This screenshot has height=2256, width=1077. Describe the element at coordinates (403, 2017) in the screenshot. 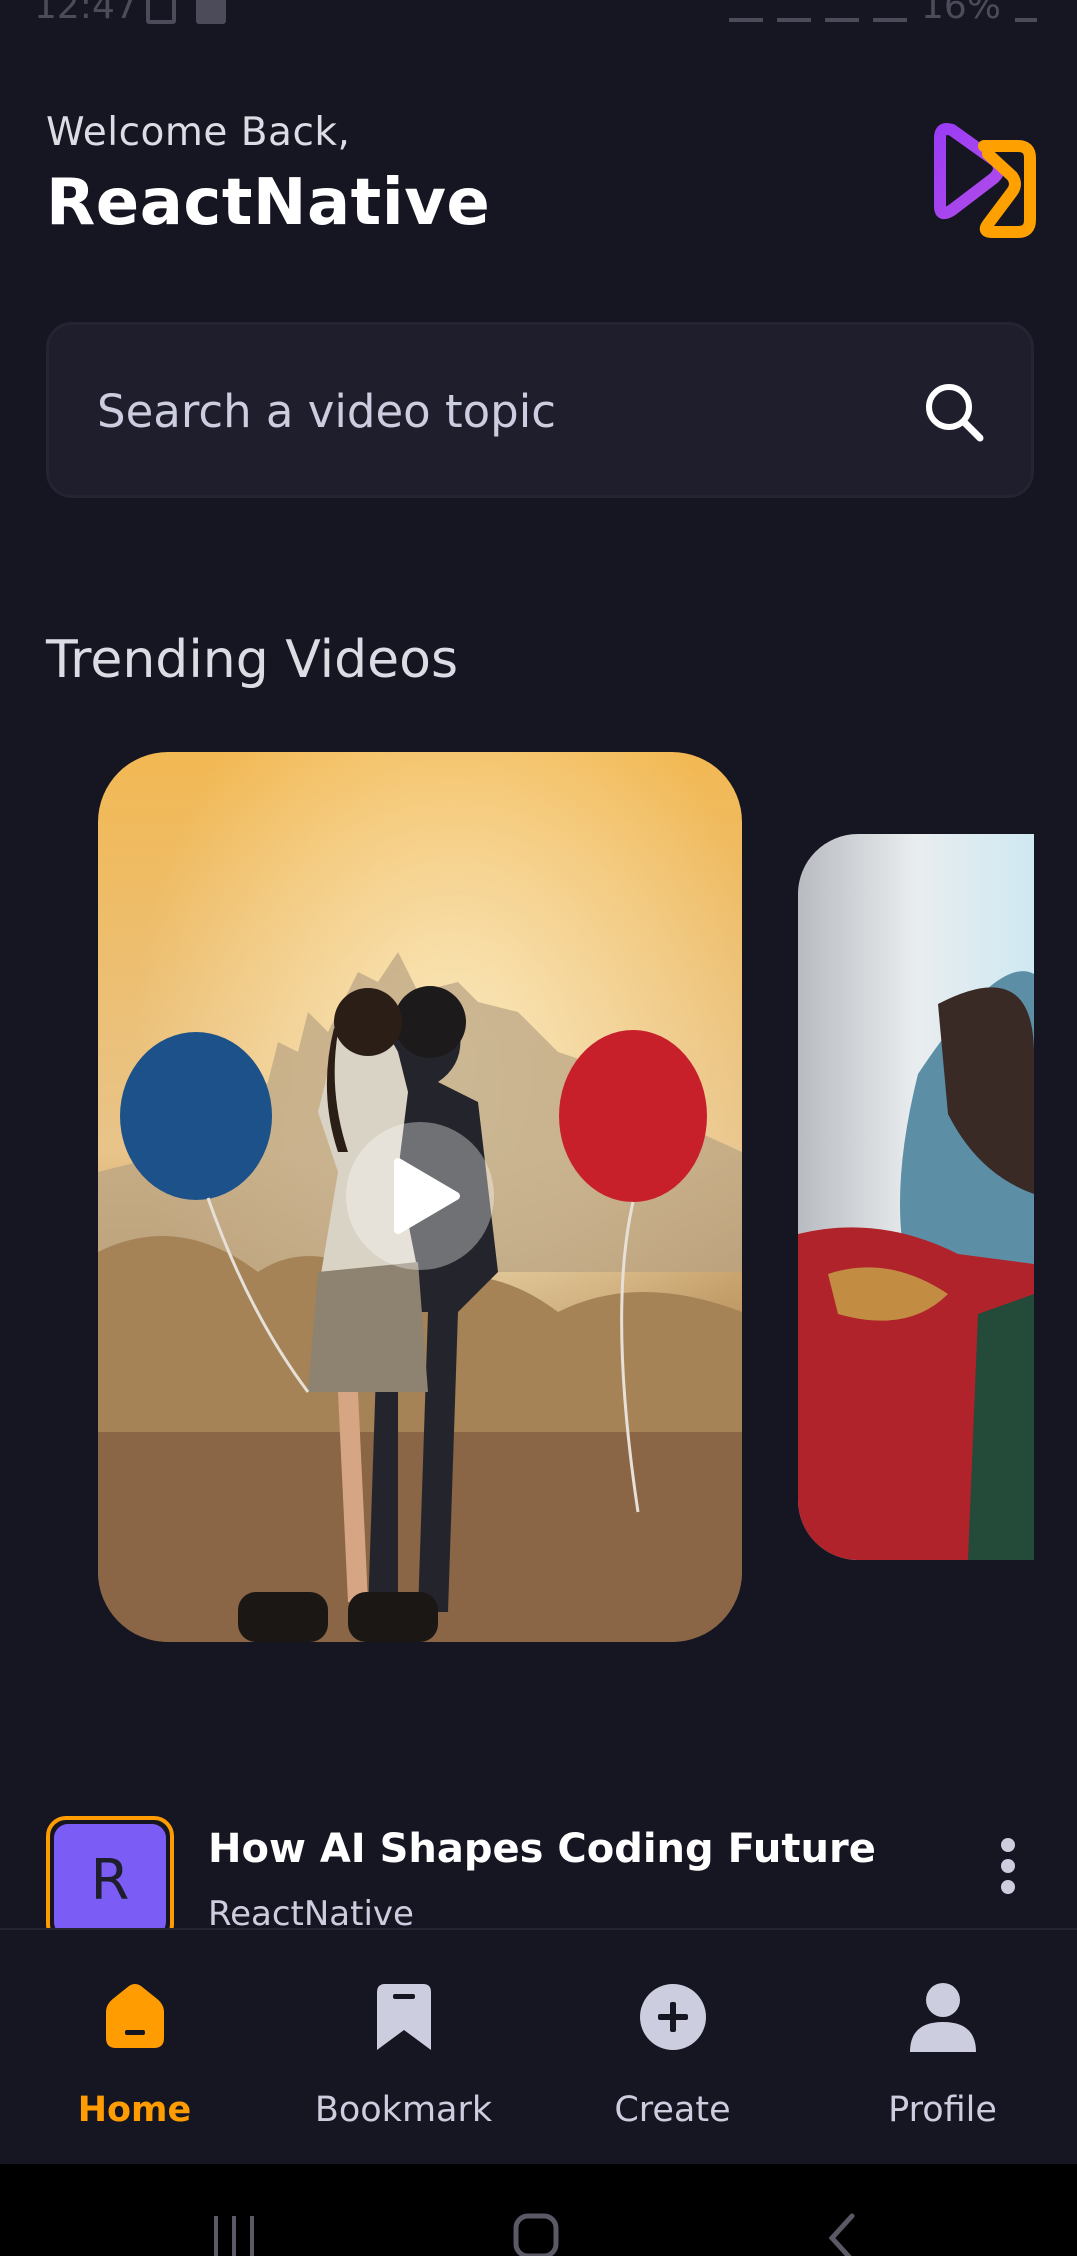

I see `bookmark-icon` at that location.